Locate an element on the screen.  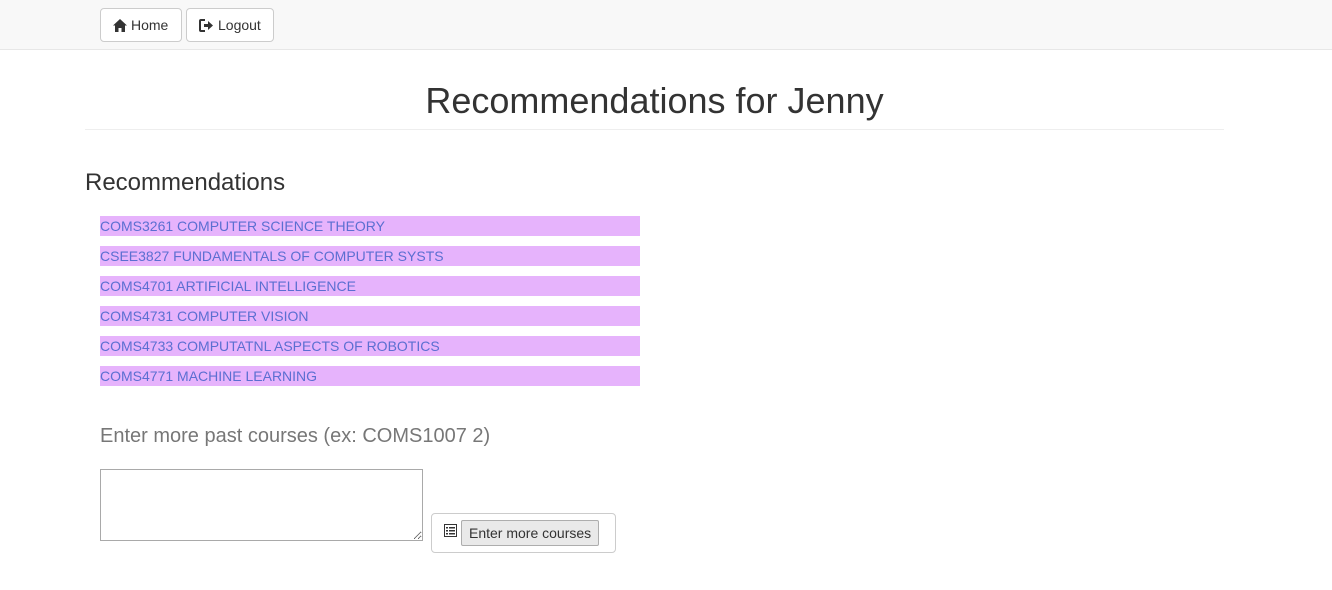
recommendation-item: COMS4731 COMPUTER VISION is located at coordinates (370, 316).